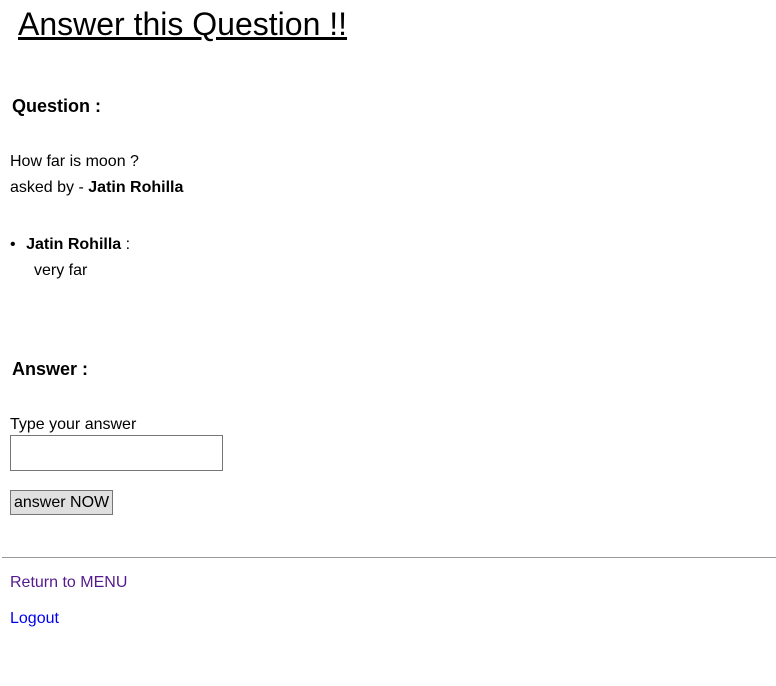 The image size is (776, 686). I want to click on answer-text: very far, so click(61, 270).